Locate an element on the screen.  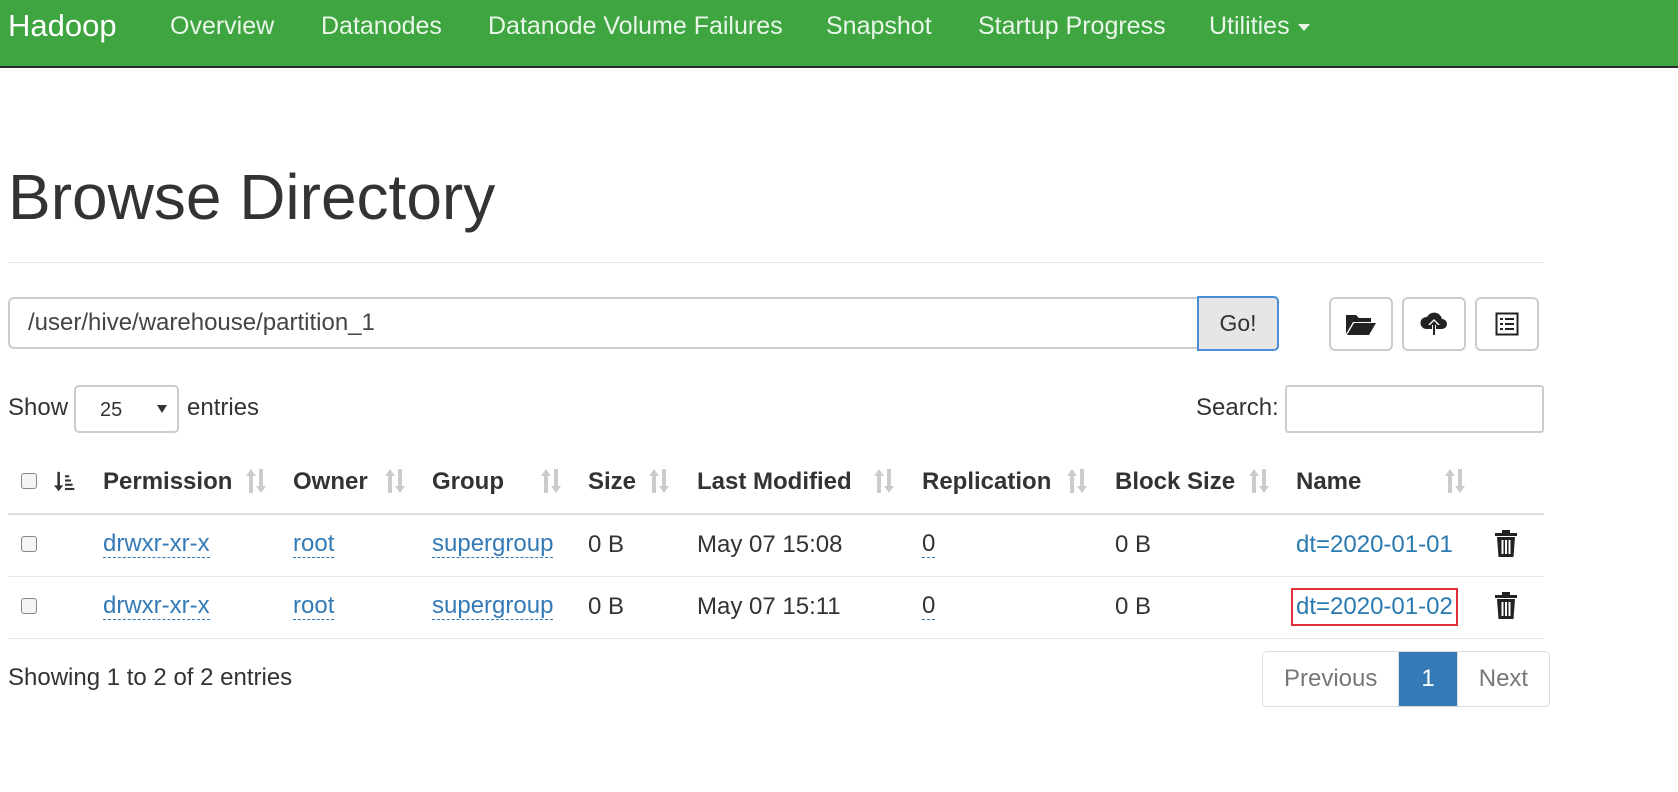
select-all-checkbox is located at coordinates (29, 481).